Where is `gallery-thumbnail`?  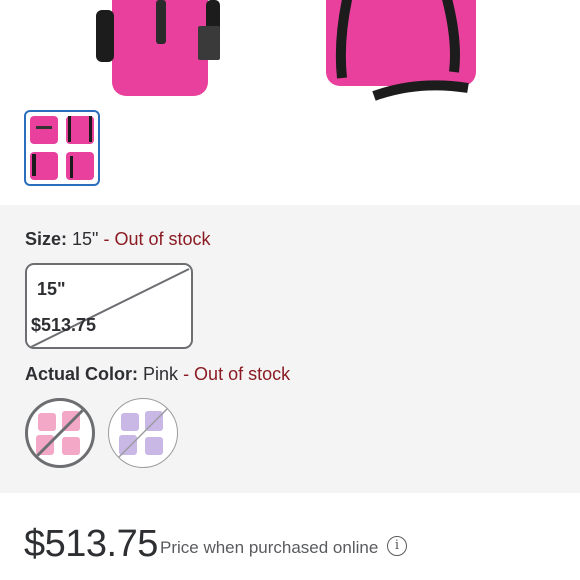
gallery-thumbnail is located at coordinates (62, 148).